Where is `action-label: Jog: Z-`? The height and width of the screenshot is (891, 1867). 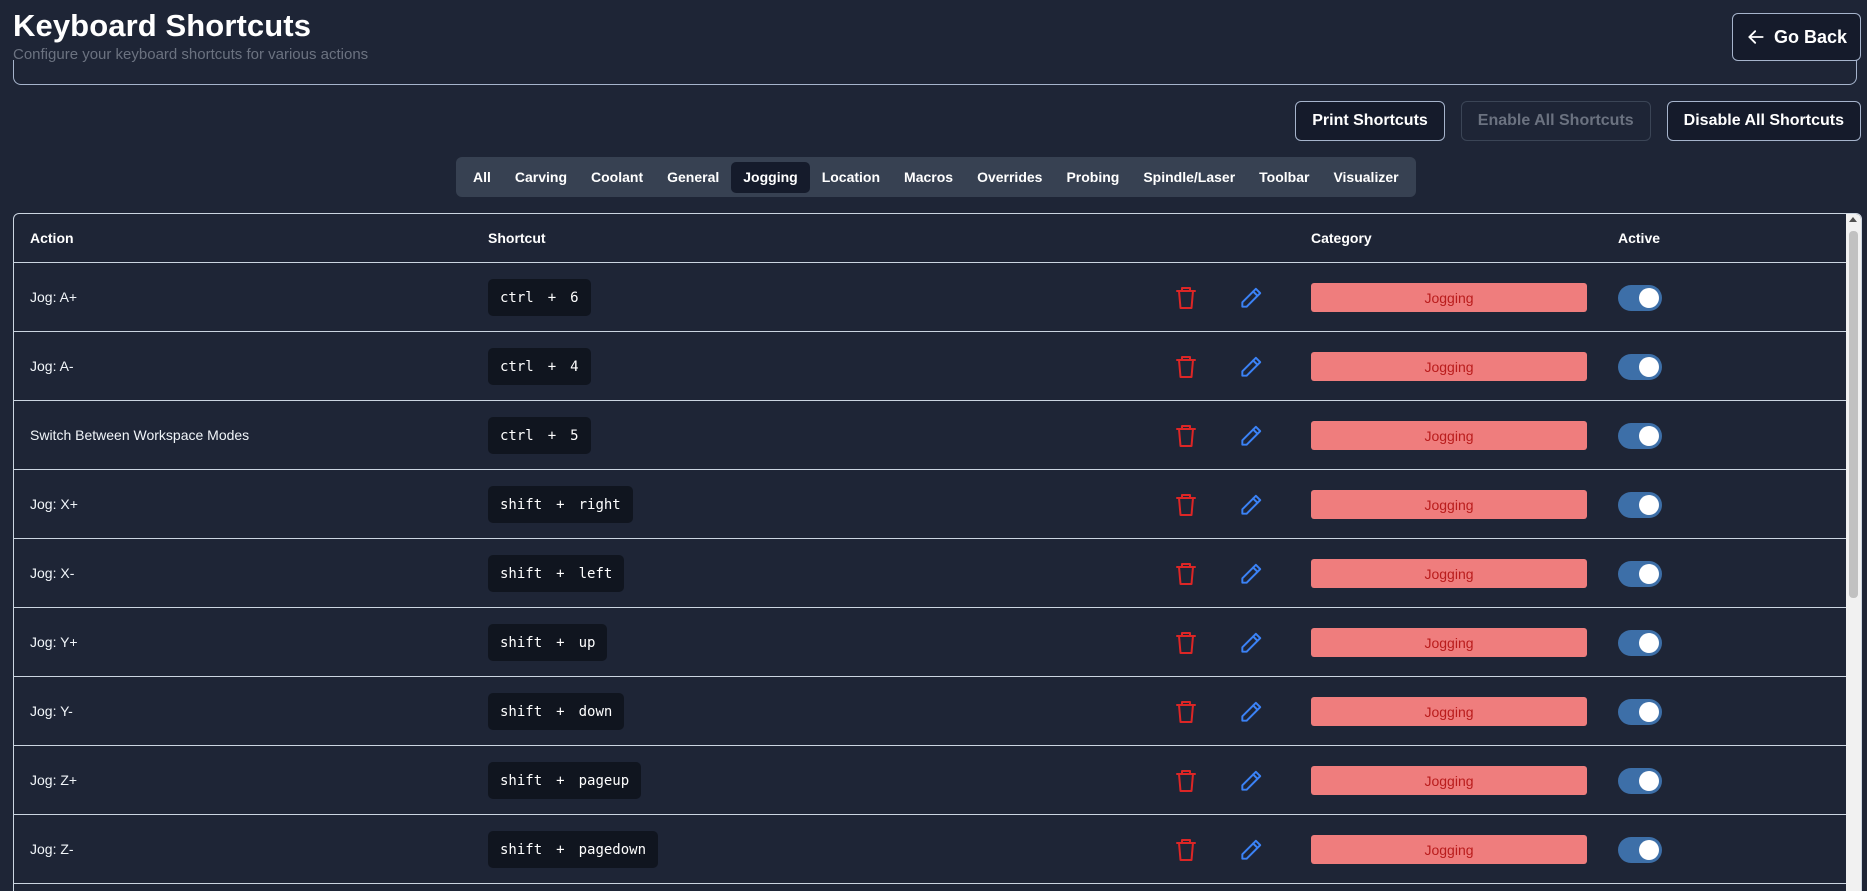
action-label: Jog: Z- is located at coordinates (52, 849).